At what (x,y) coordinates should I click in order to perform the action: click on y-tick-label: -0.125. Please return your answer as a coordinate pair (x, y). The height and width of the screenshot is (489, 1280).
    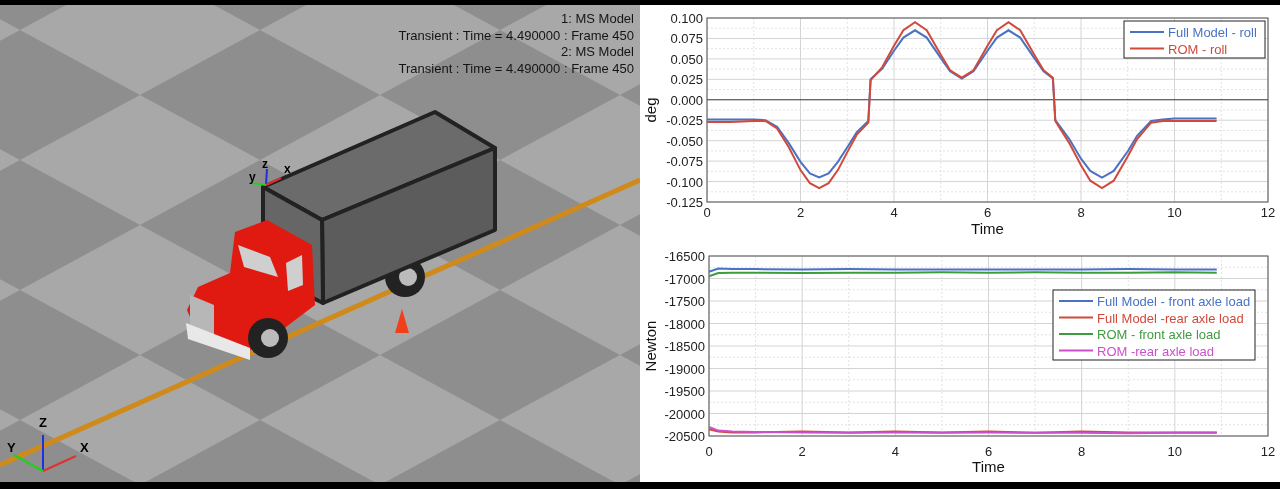
    Looking at the image, I should click on (684, 202).